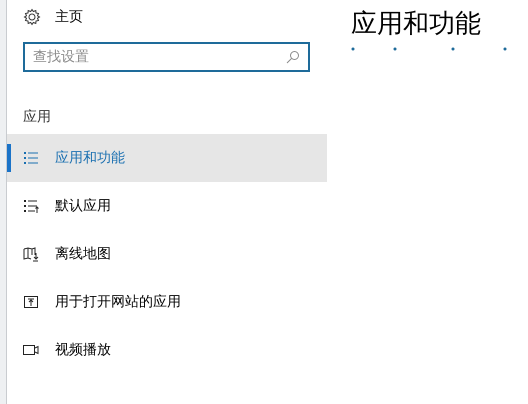  Describe the element at coordinates (31, 350) in the screenshot. I see `video-camera-icon` at that location.